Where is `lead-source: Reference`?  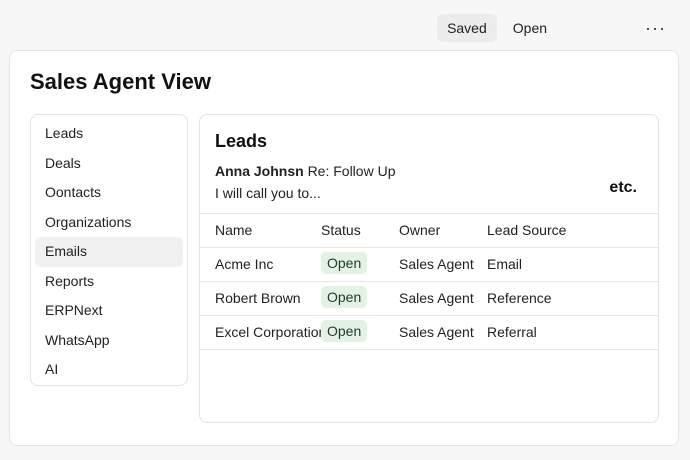
lead-source: Reference is located at coordinates (519, 298).